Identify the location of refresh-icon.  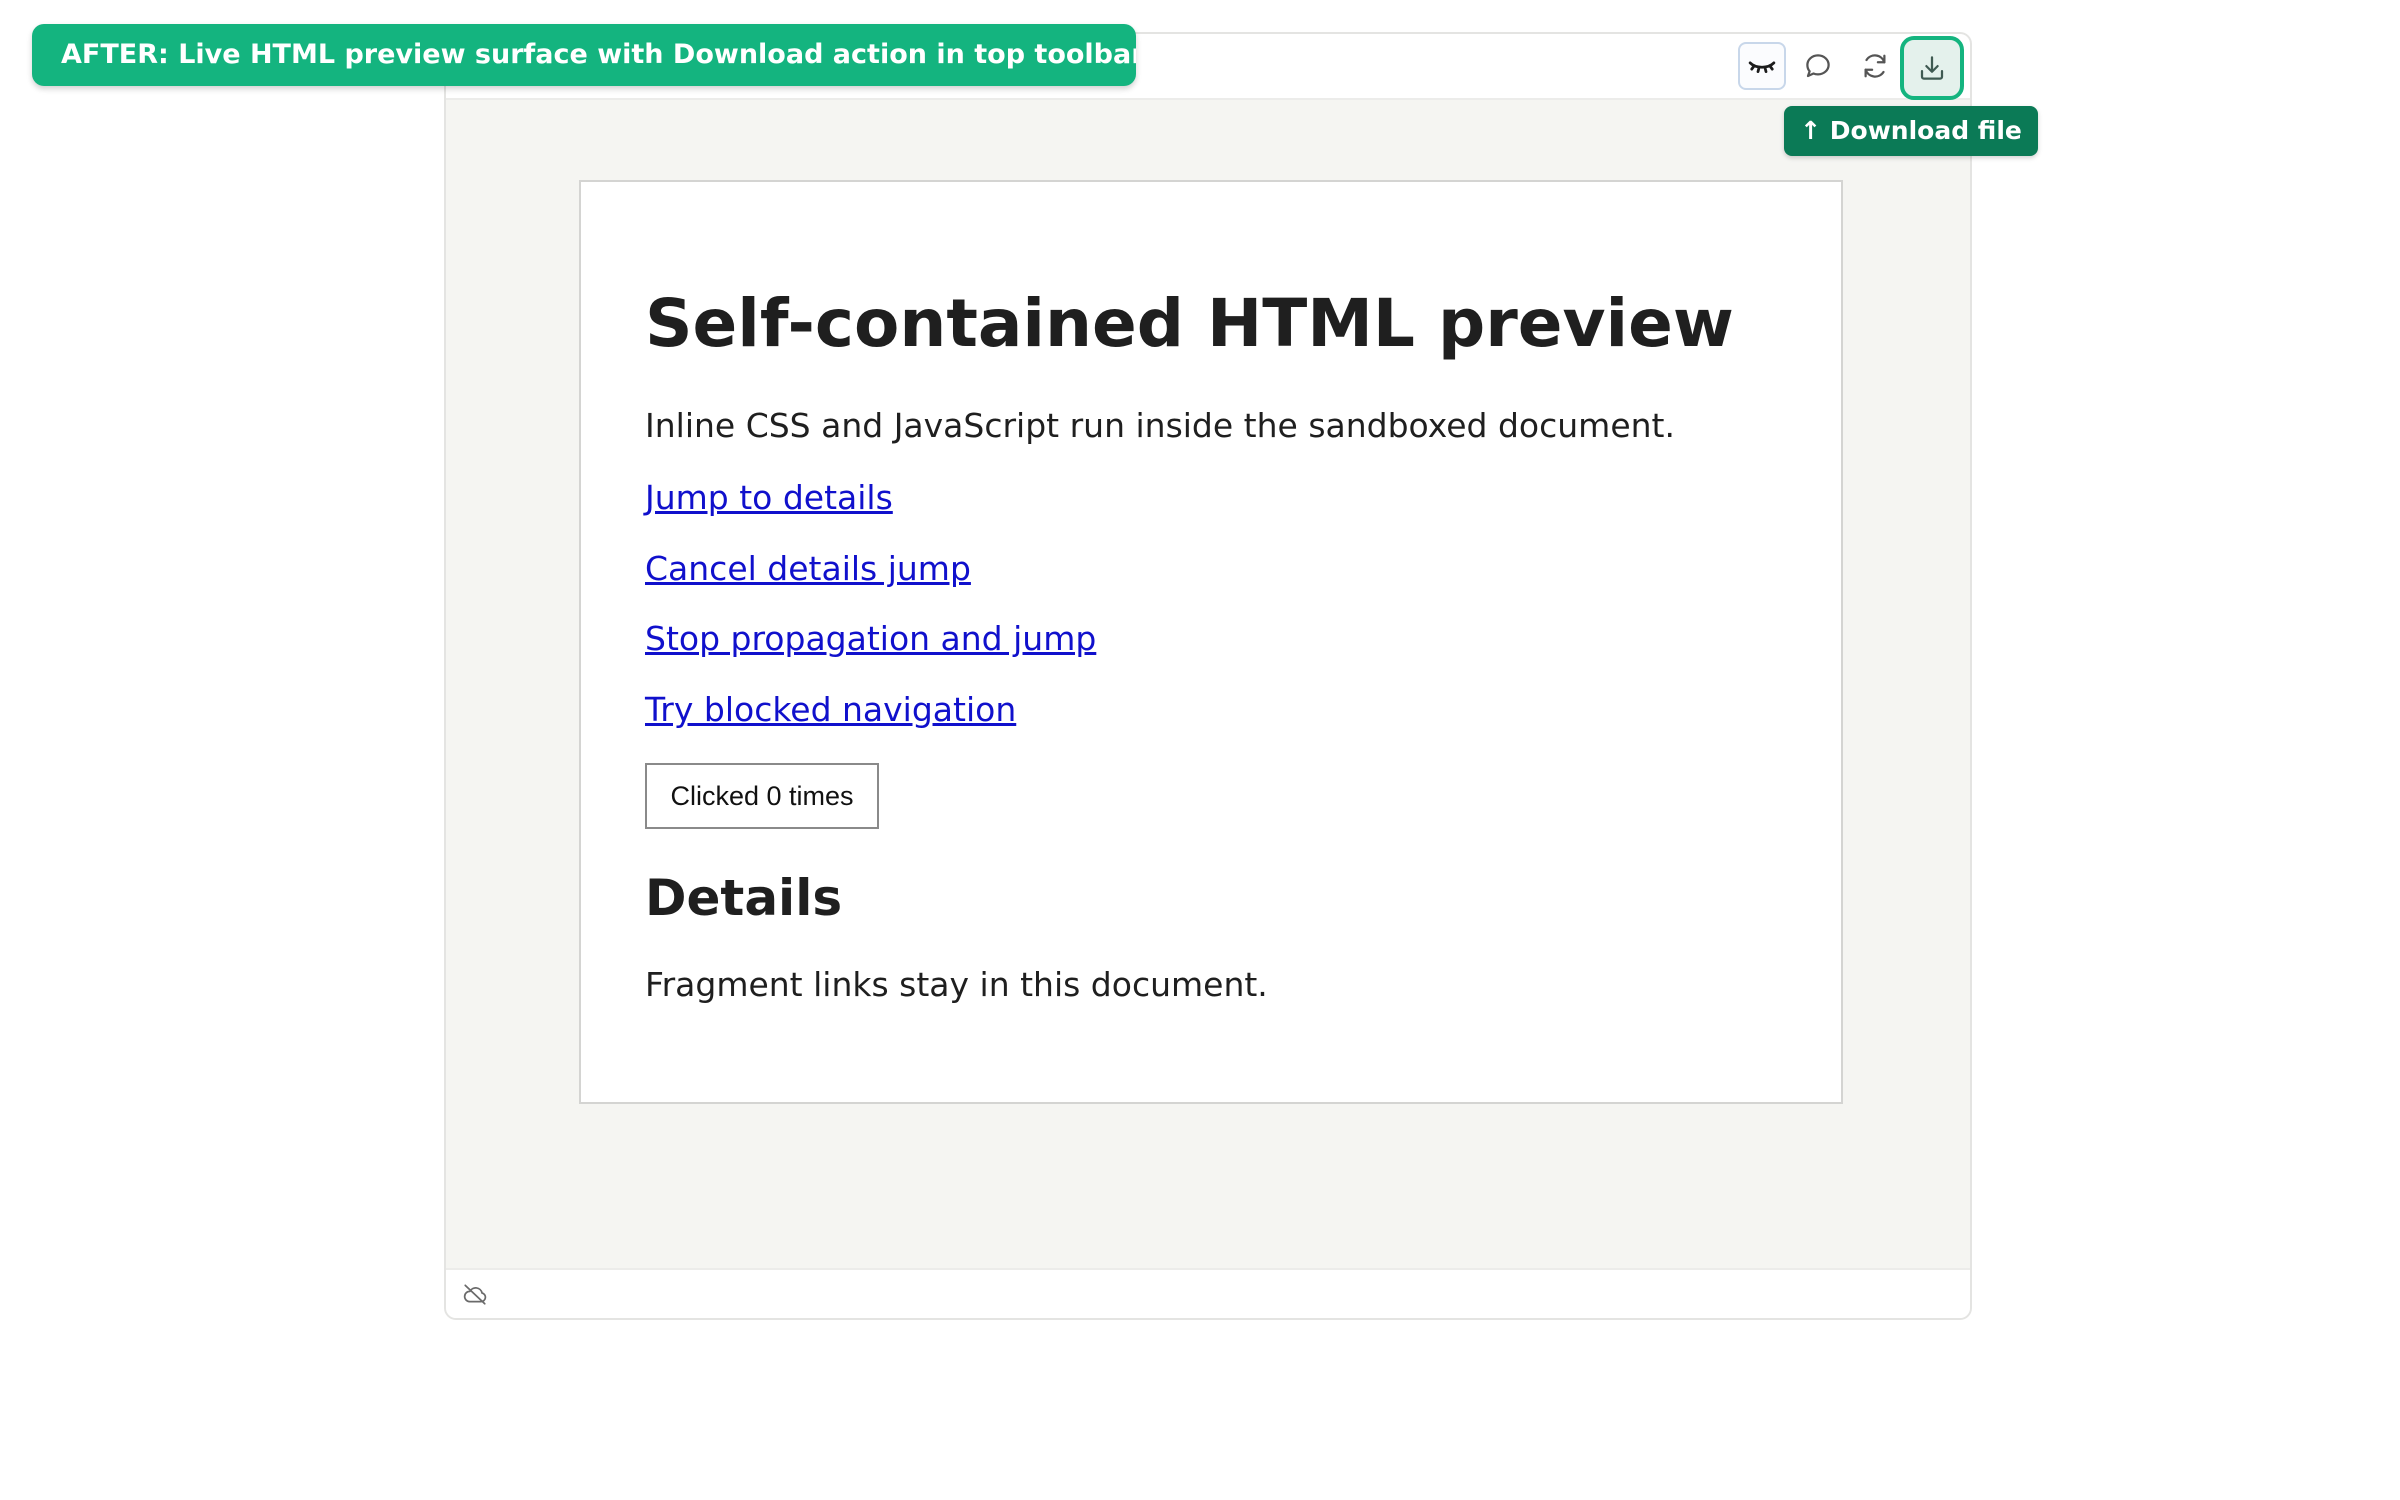
(1875, 66).